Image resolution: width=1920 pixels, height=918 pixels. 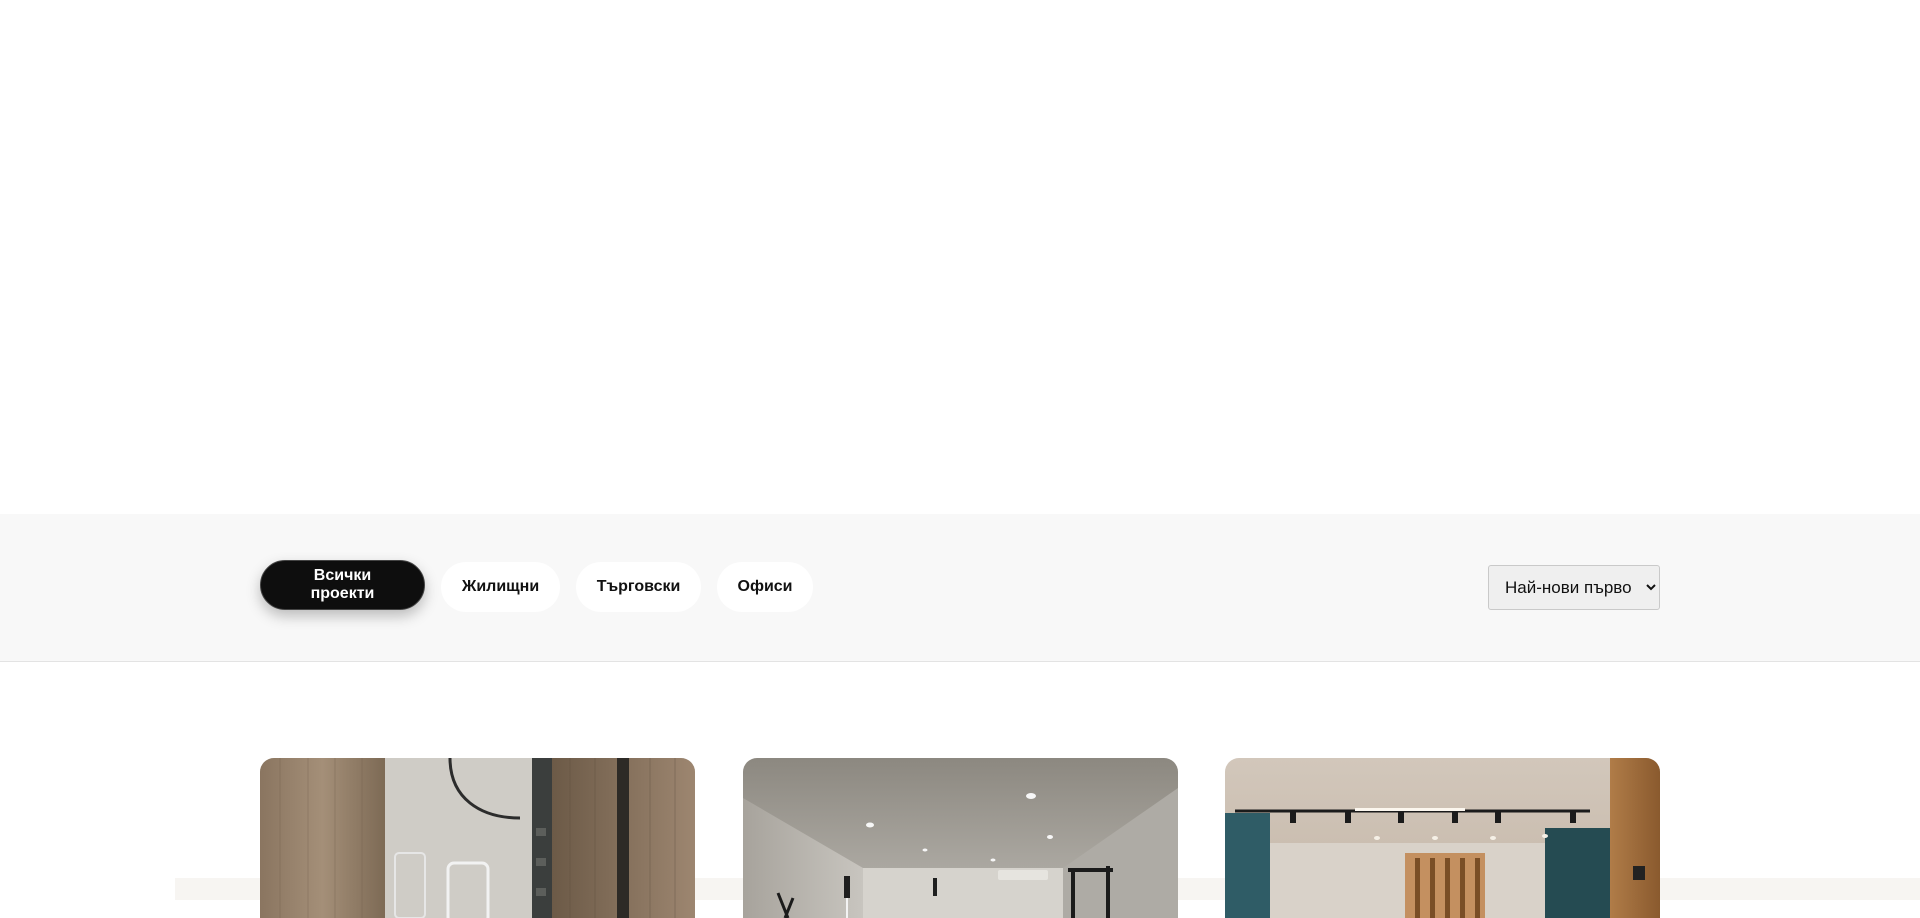 I want to click on project-image-bathroom, so click(x=477, y=838).